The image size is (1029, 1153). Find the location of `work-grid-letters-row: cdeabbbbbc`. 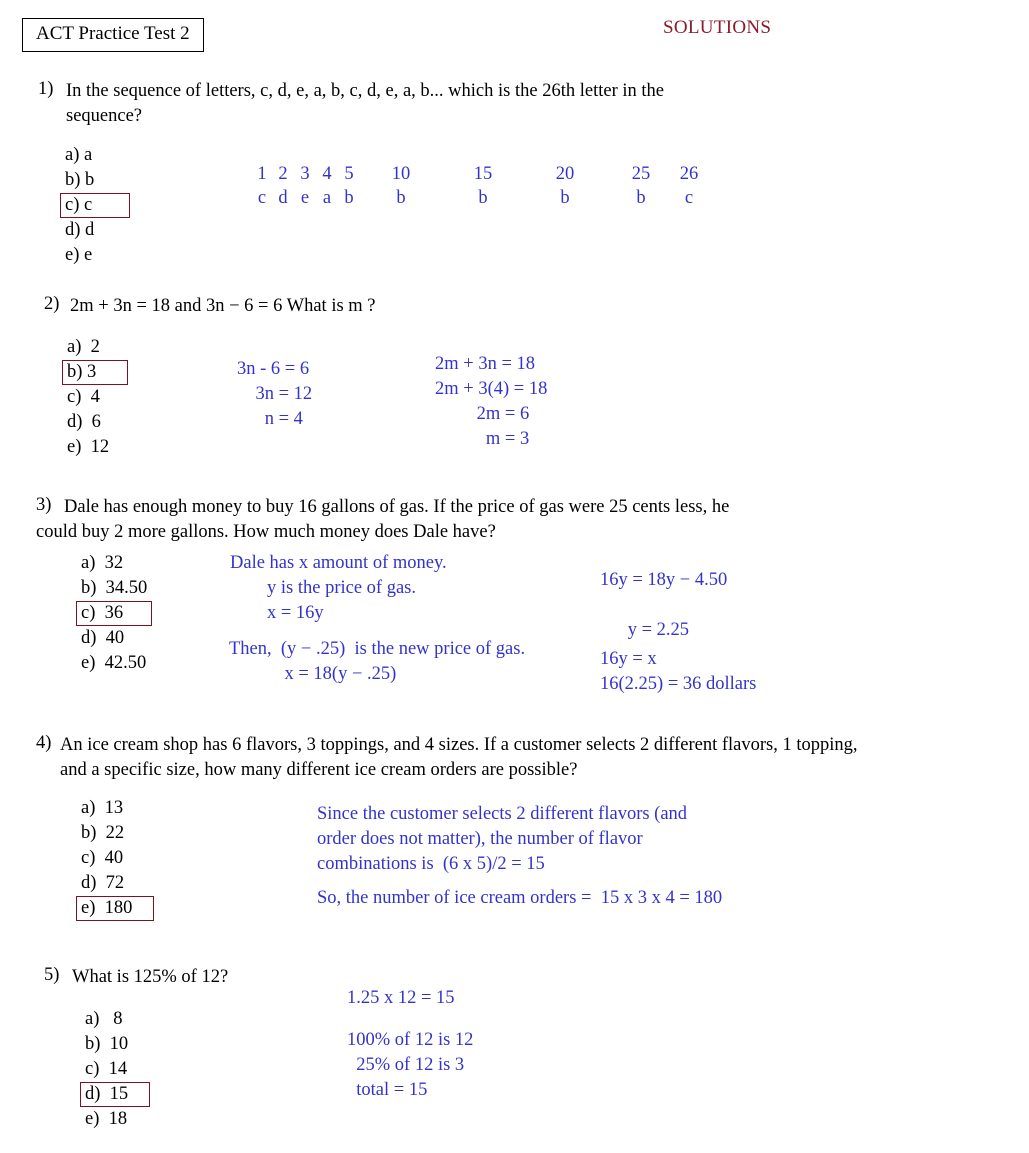

work-grid-letters-row: cdeabbbbbc is located at coordinates (477, 198).